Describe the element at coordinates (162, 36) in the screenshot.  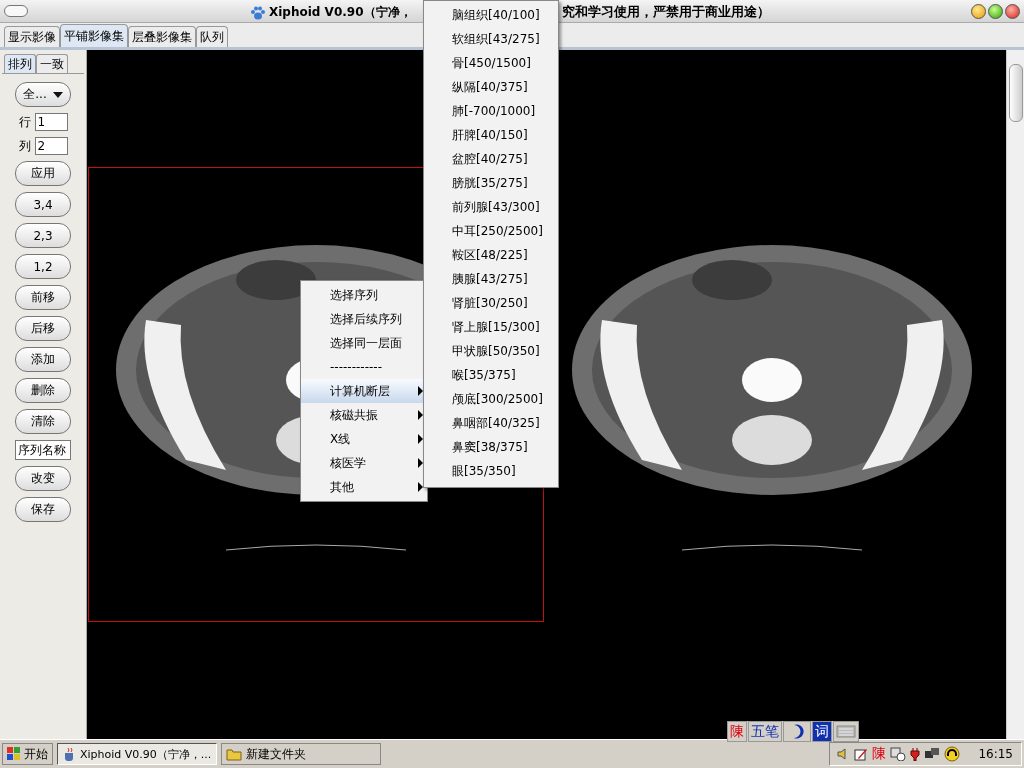
I see `tab: 层叠影像集` at that location.